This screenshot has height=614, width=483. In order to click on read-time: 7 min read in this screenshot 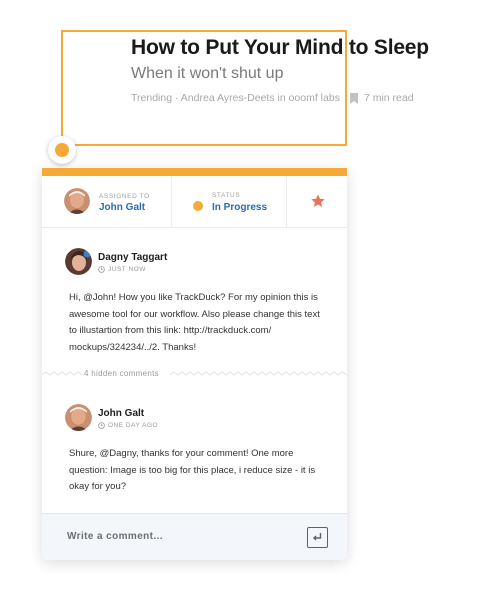, I will do `click(388, 98)`.